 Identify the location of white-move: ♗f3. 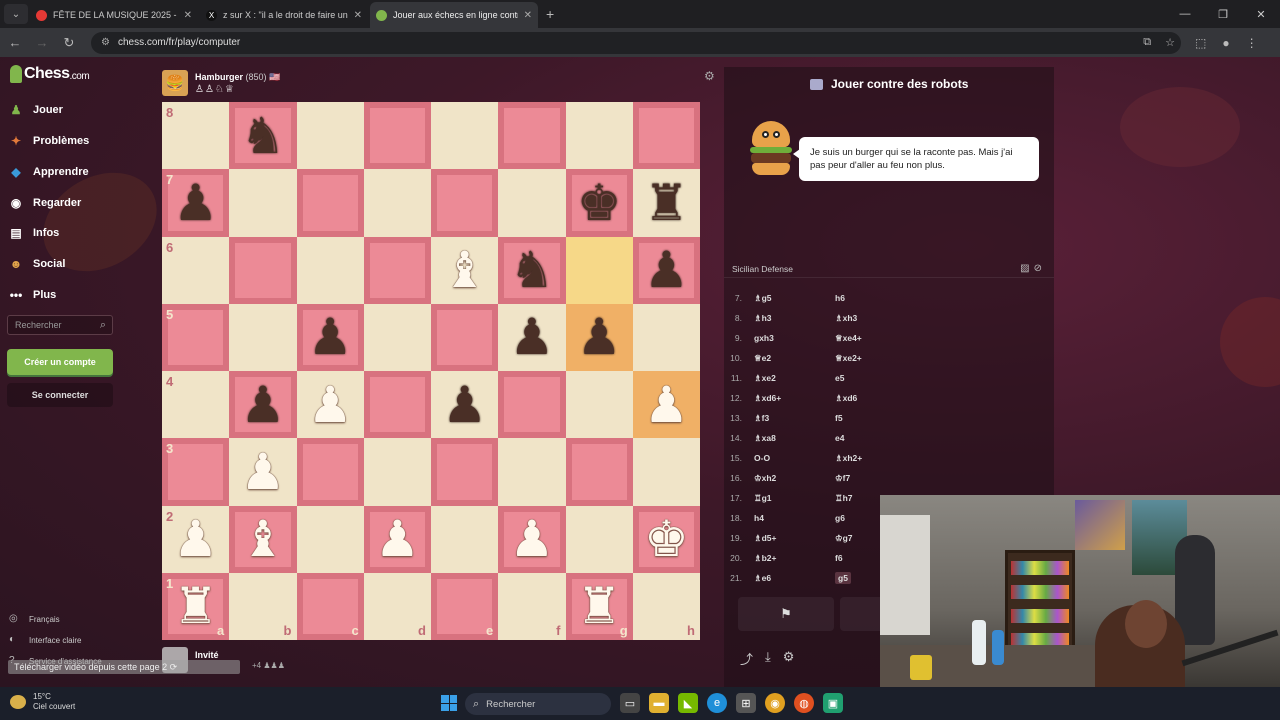
(791, 418).